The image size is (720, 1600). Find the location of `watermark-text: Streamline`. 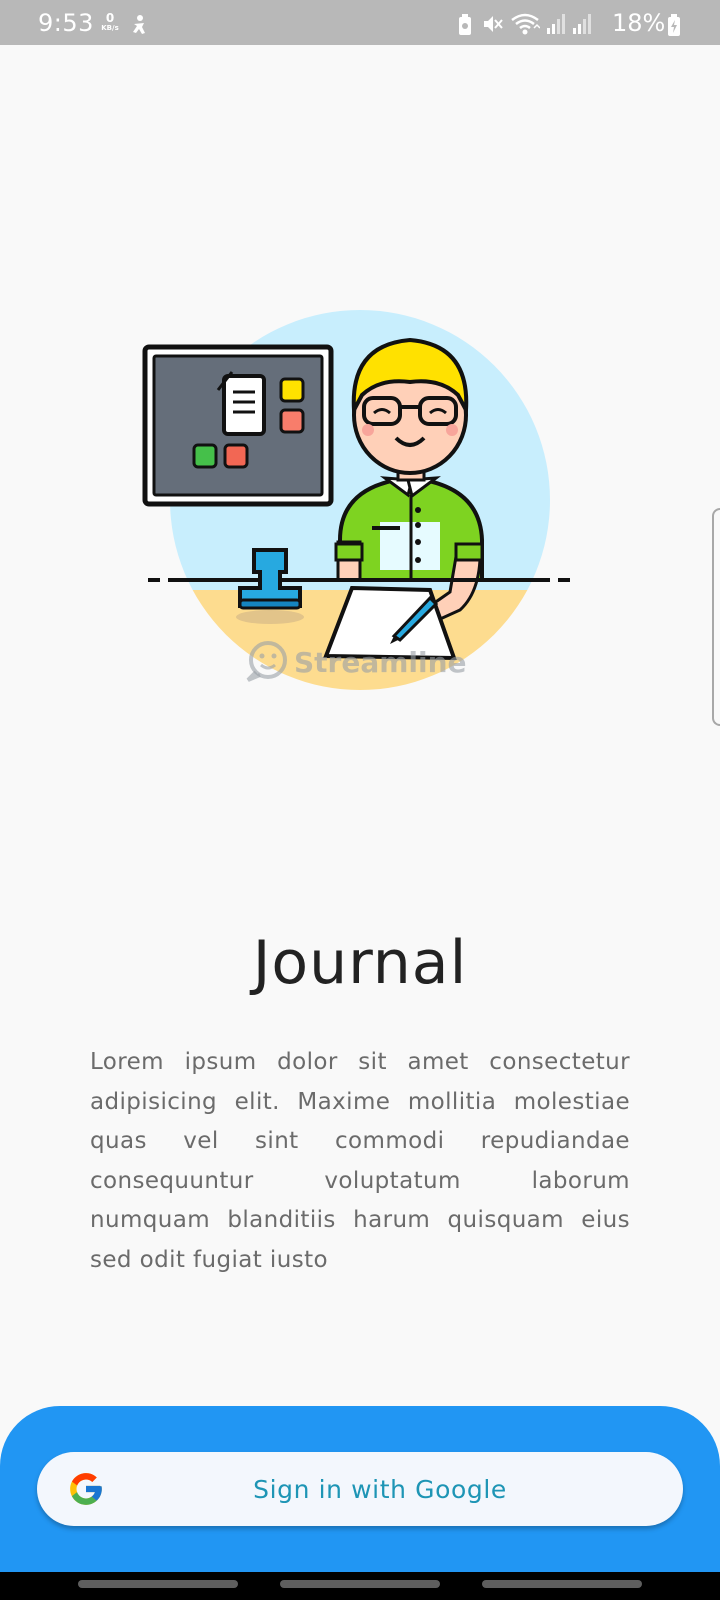

watermark-text: Streamline is located at coordinates (380, 662).